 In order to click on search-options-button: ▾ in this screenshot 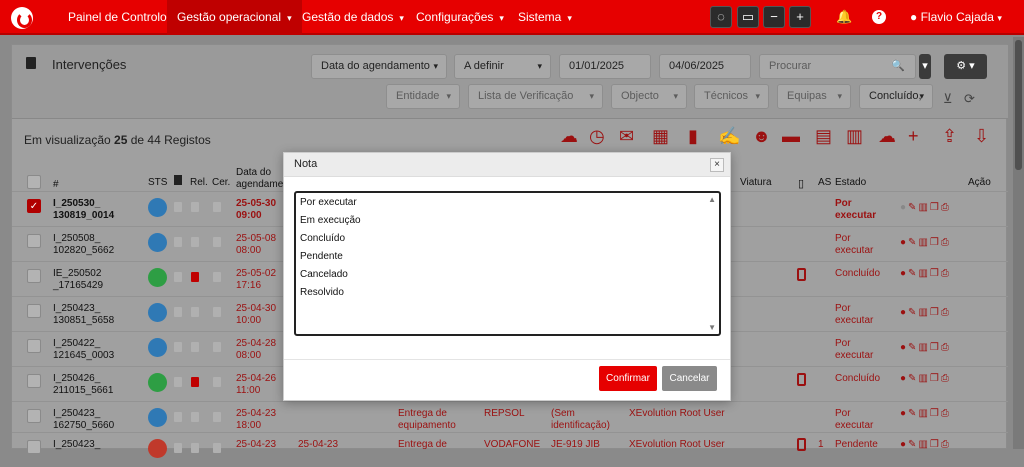, I will do `click(925, 66)`.